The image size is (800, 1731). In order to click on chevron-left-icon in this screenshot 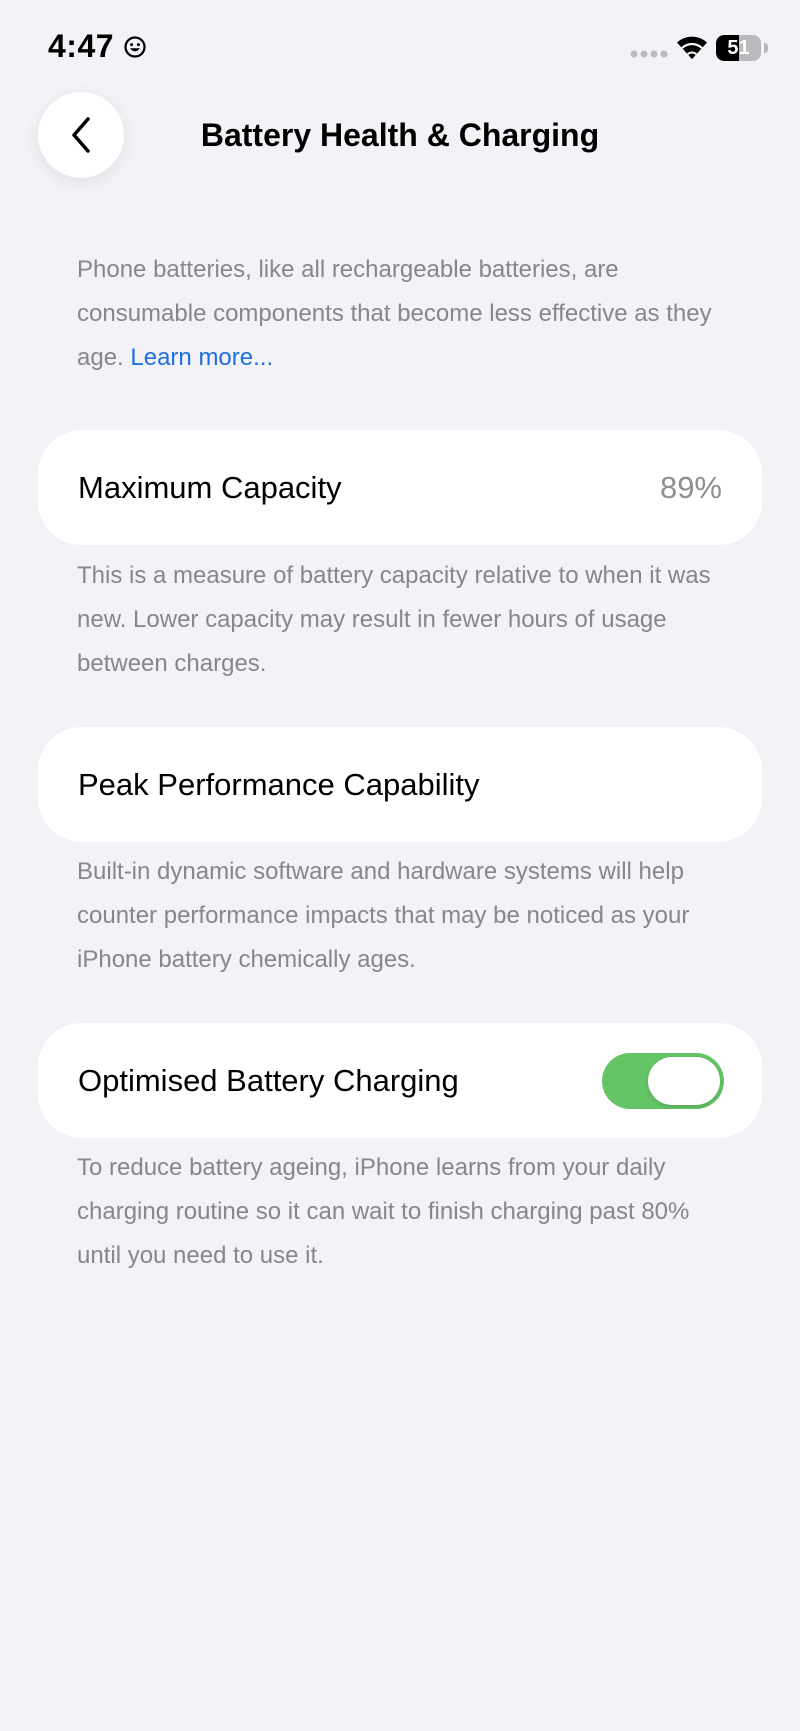, I will do `click(81, 135)`.